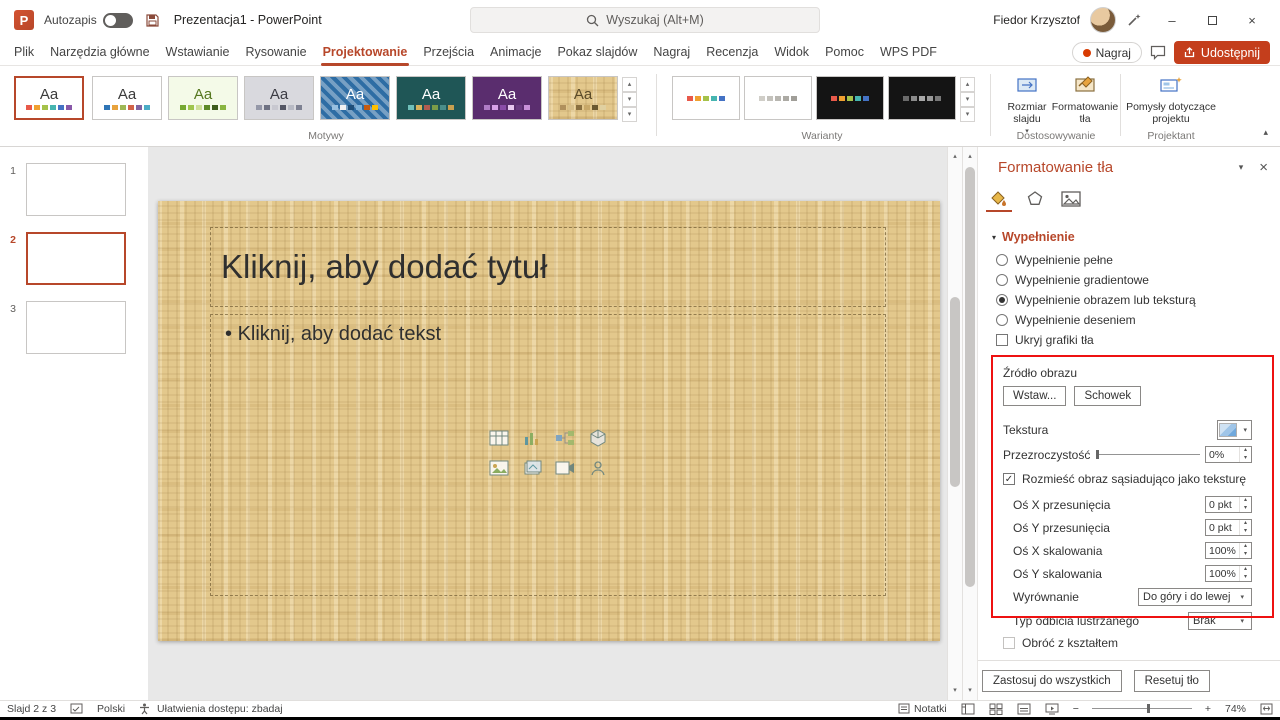  Describe the element at coordinates (970, 377) in the screenshot. I see `panel-scroll-thumb` at that location.